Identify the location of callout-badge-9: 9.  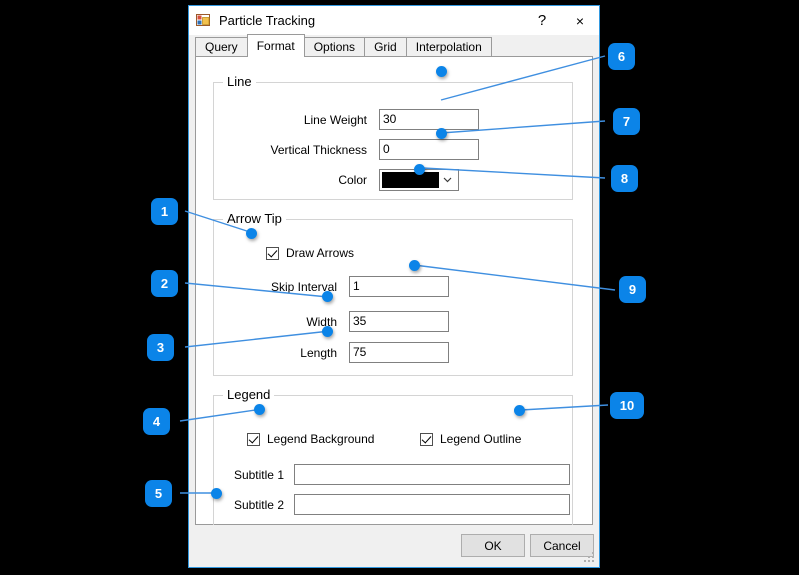
(632, 289).